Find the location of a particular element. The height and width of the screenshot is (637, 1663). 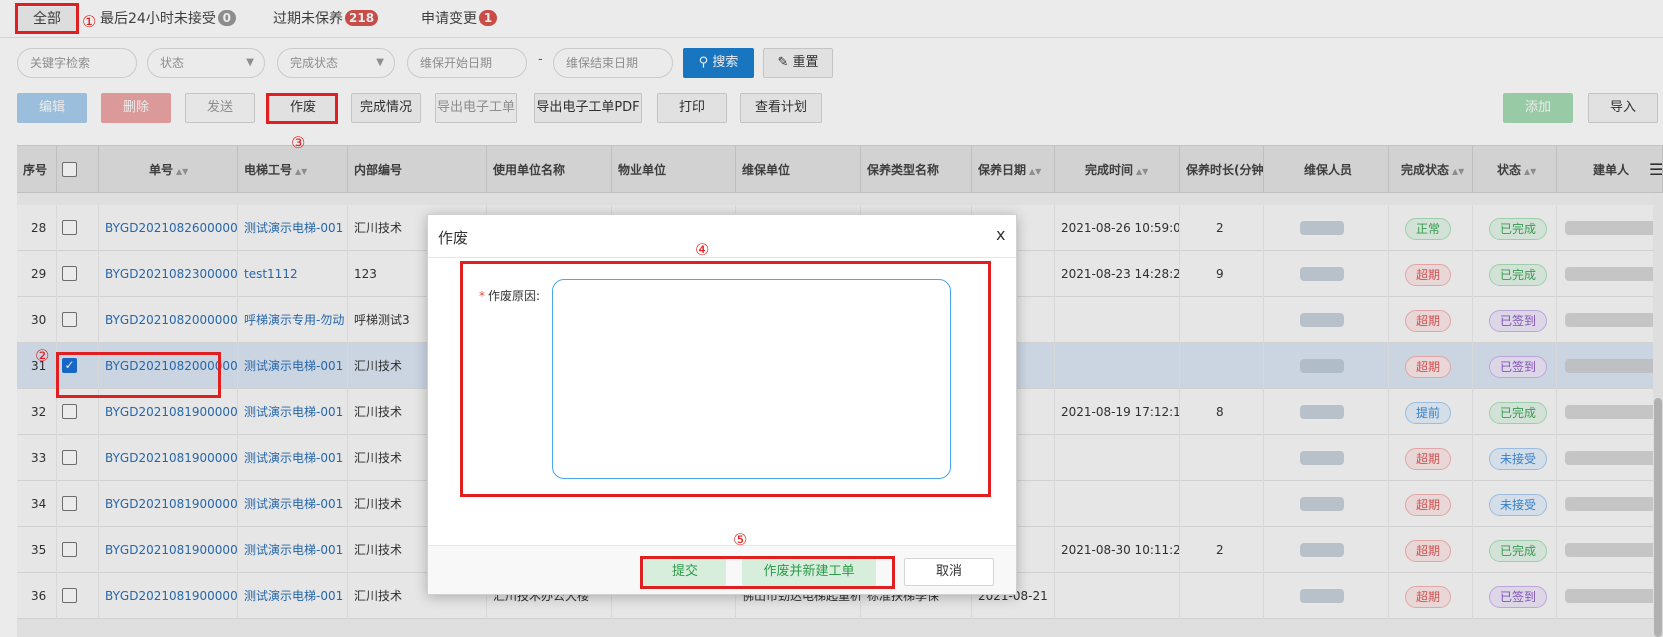

annotation-number: ⑤ is located at coordinates (740, 539).